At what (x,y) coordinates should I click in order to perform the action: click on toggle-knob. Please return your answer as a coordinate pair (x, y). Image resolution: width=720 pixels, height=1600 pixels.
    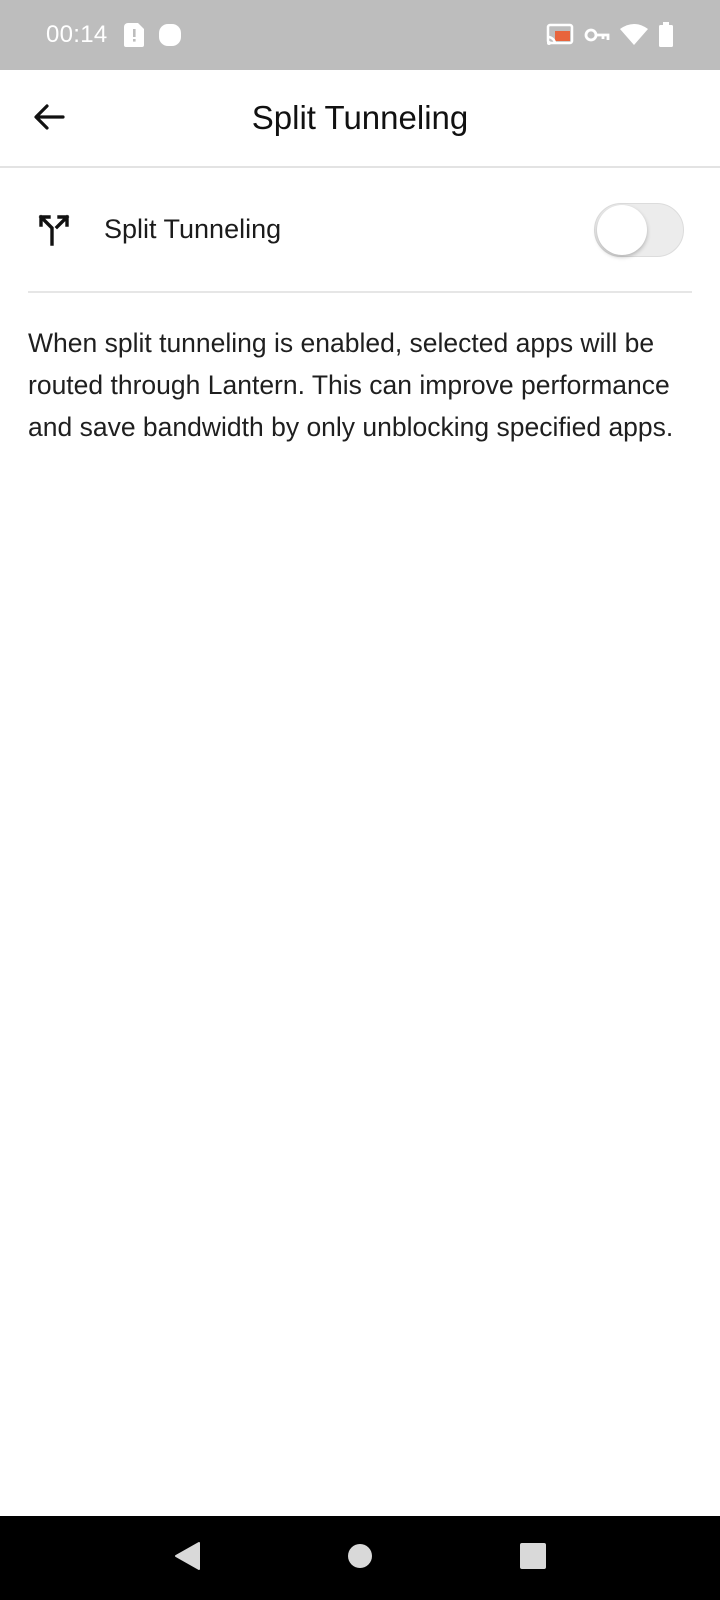
    Looking at the image, I should click on (622, 229).